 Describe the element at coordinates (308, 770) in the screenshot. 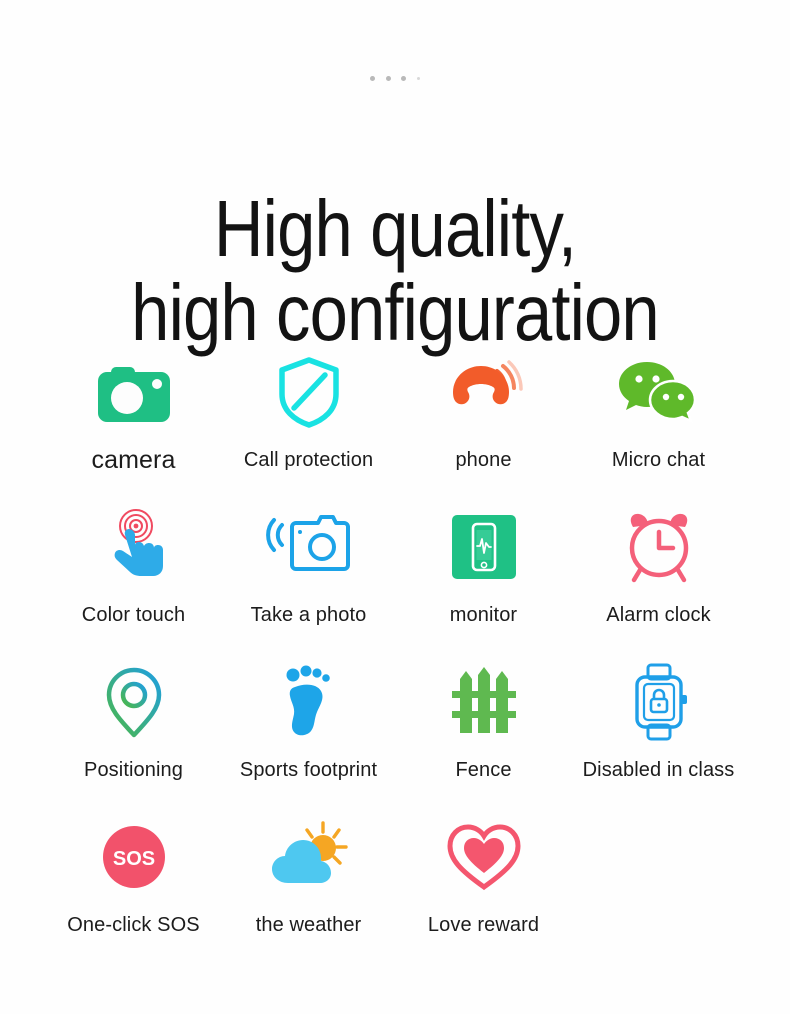

I see `feature-label: Sports footprint` at that location.